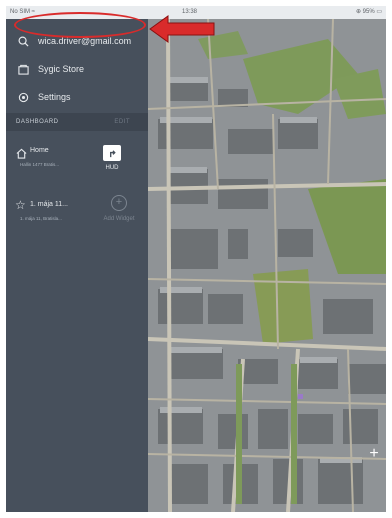 This screenshot has height=518, width=392. Describe the element at coordinates (112, 153) in the screenshot. I see `hud-icon` at that location.